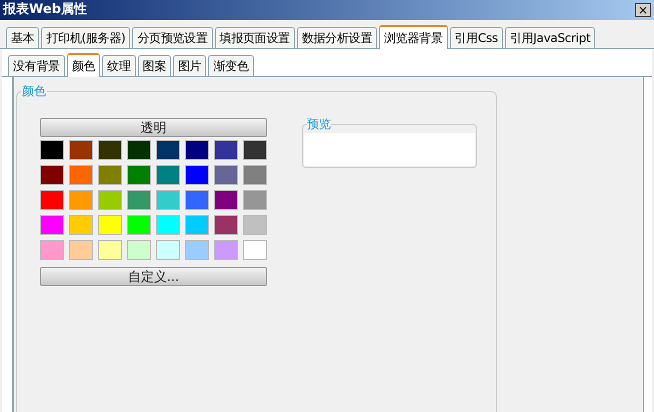 The image size is (654, 412). What do you see at coordinates (155, 65) in the screenshot?
I see `tab: 图案` at bounding box center [155, 65].